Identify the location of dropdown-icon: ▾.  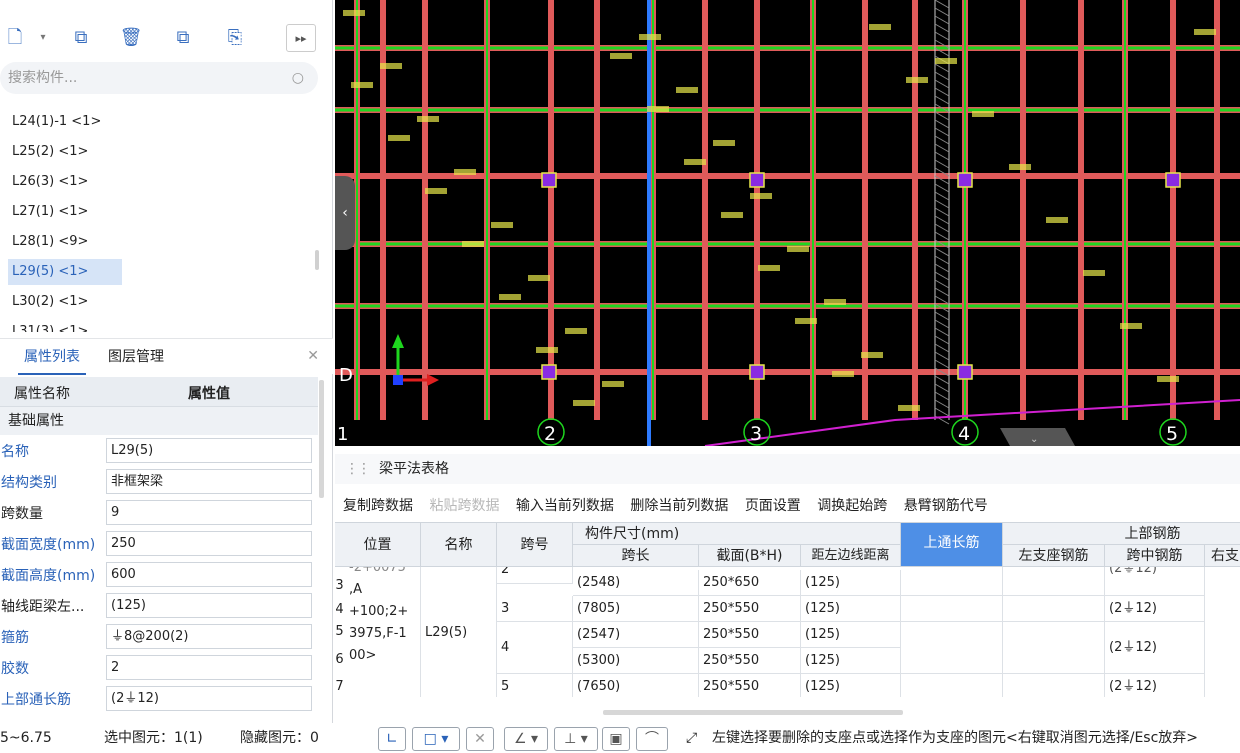
(43, 38).